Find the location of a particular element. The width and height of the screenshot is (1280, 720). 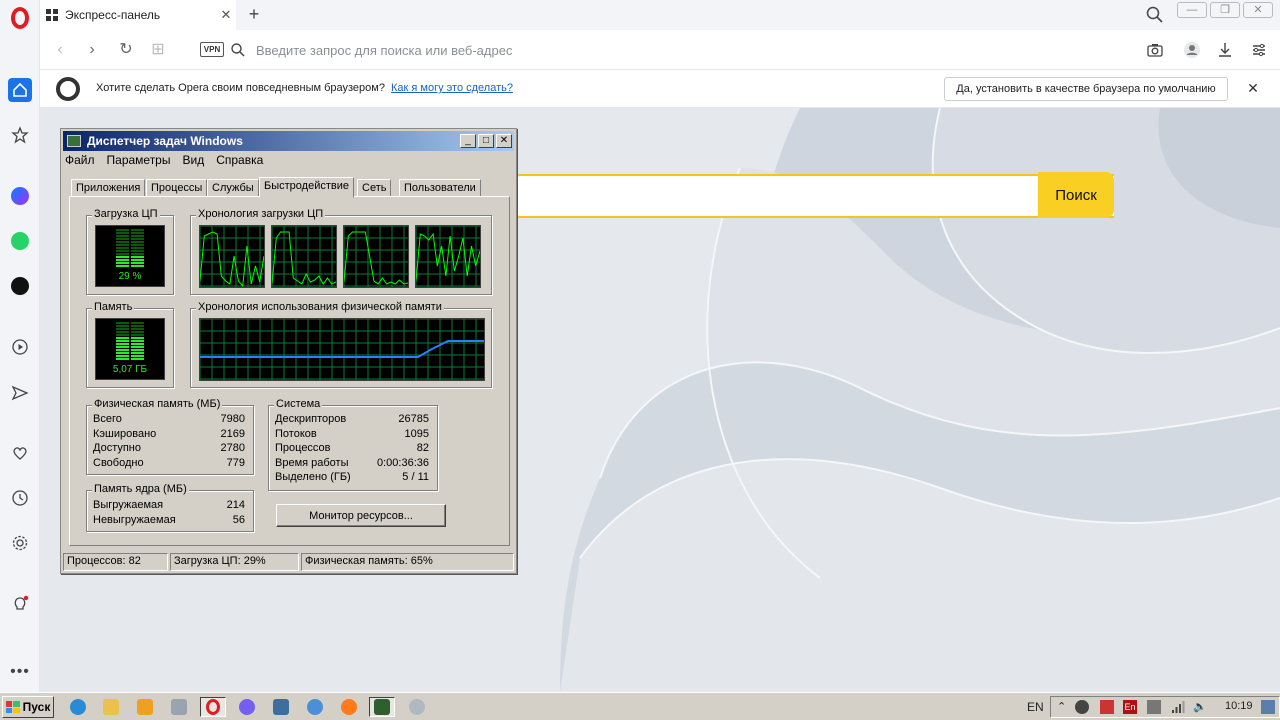

sidebar-pinboard-button is located at coordinates (20, 453).